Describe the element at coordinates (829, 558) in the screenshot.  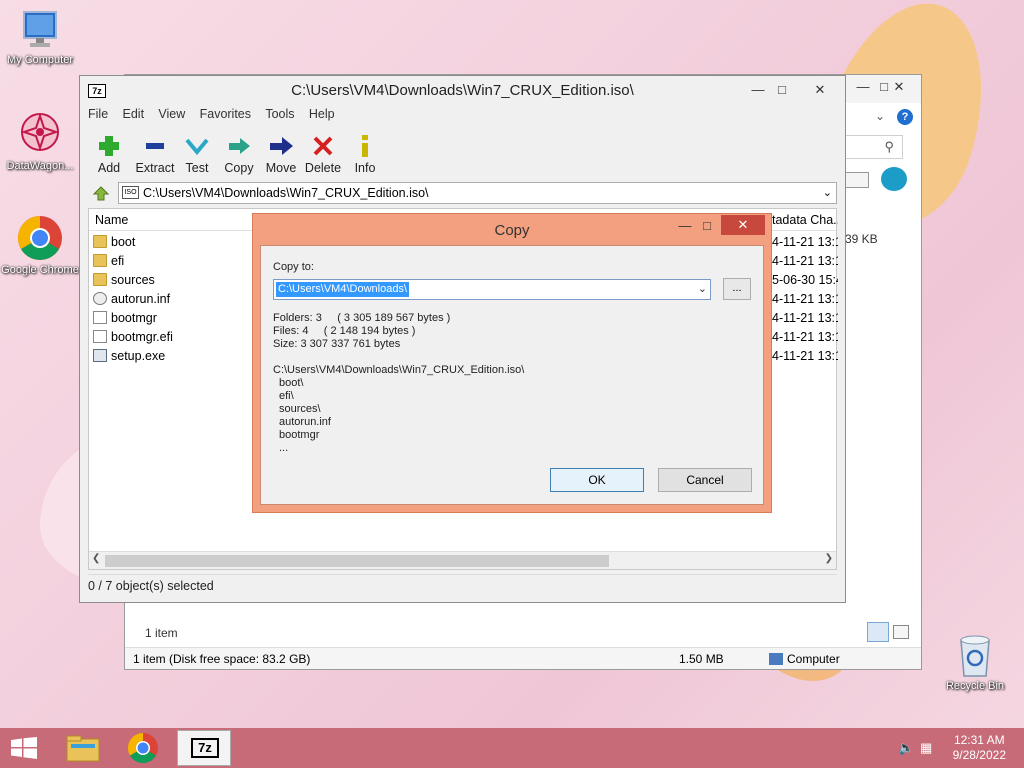
I see `scroll-right-icon: ❯` at that location.